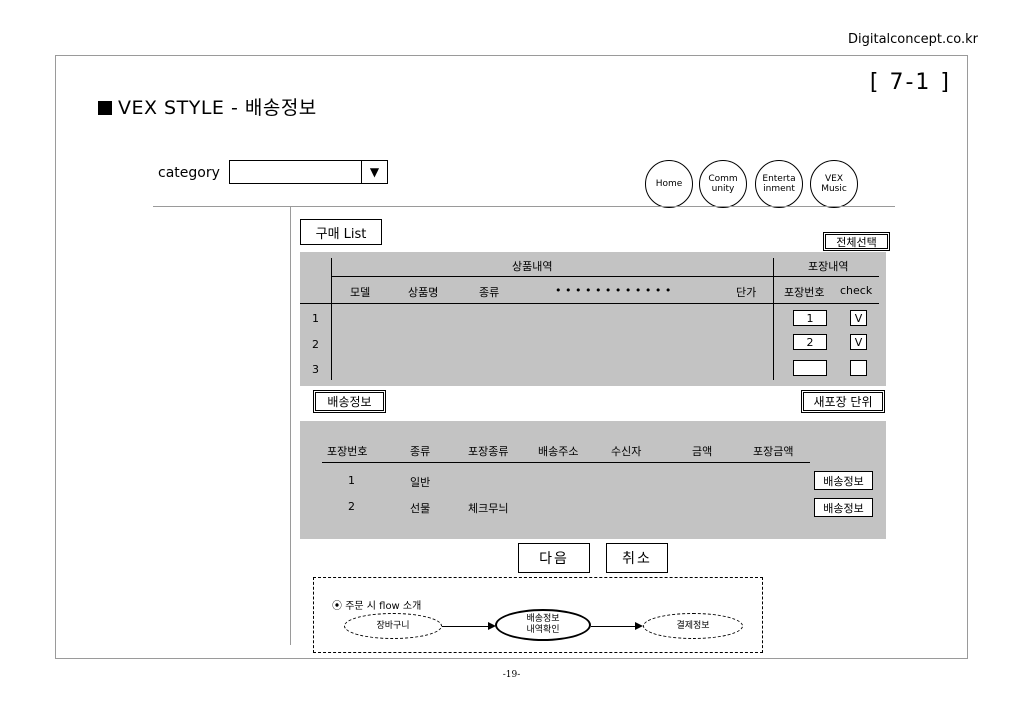 The image size is (1023, 708). What do you see at coordinates (315, 318) in the screenshot?
I see `row-number: 1` at bounding box center [315, 318].